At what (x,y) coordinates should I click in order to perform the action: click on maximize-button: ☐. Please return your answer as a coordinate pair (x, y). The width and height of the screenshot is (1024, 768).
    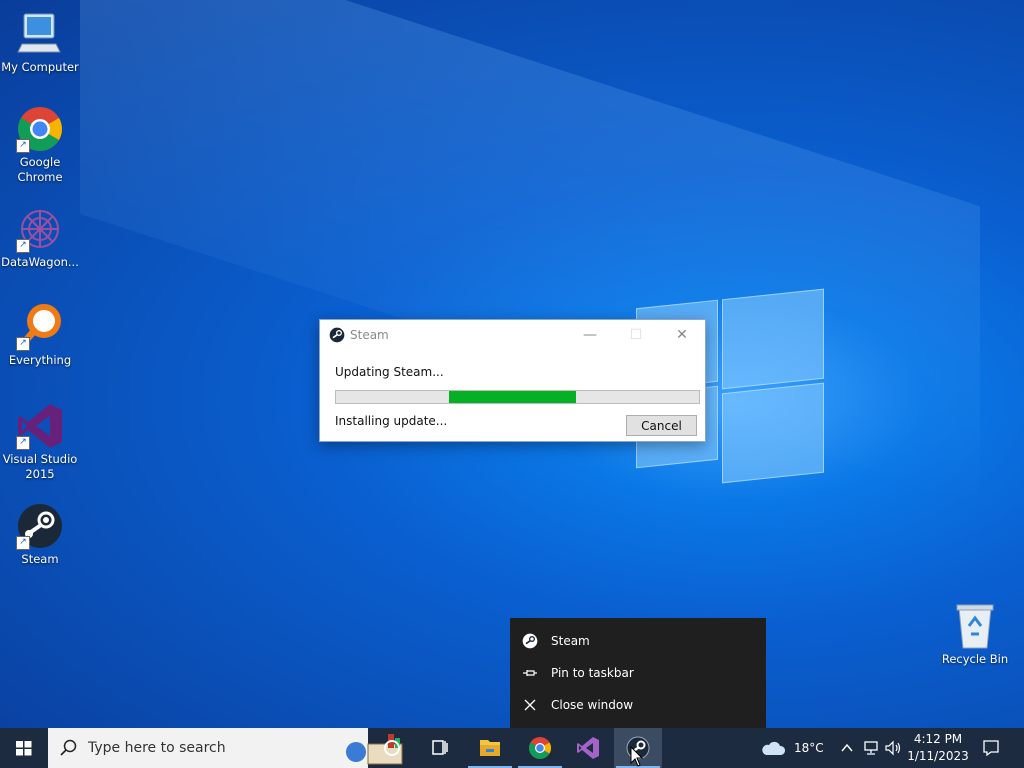
    Looking at the image, I should click on (636, 335).